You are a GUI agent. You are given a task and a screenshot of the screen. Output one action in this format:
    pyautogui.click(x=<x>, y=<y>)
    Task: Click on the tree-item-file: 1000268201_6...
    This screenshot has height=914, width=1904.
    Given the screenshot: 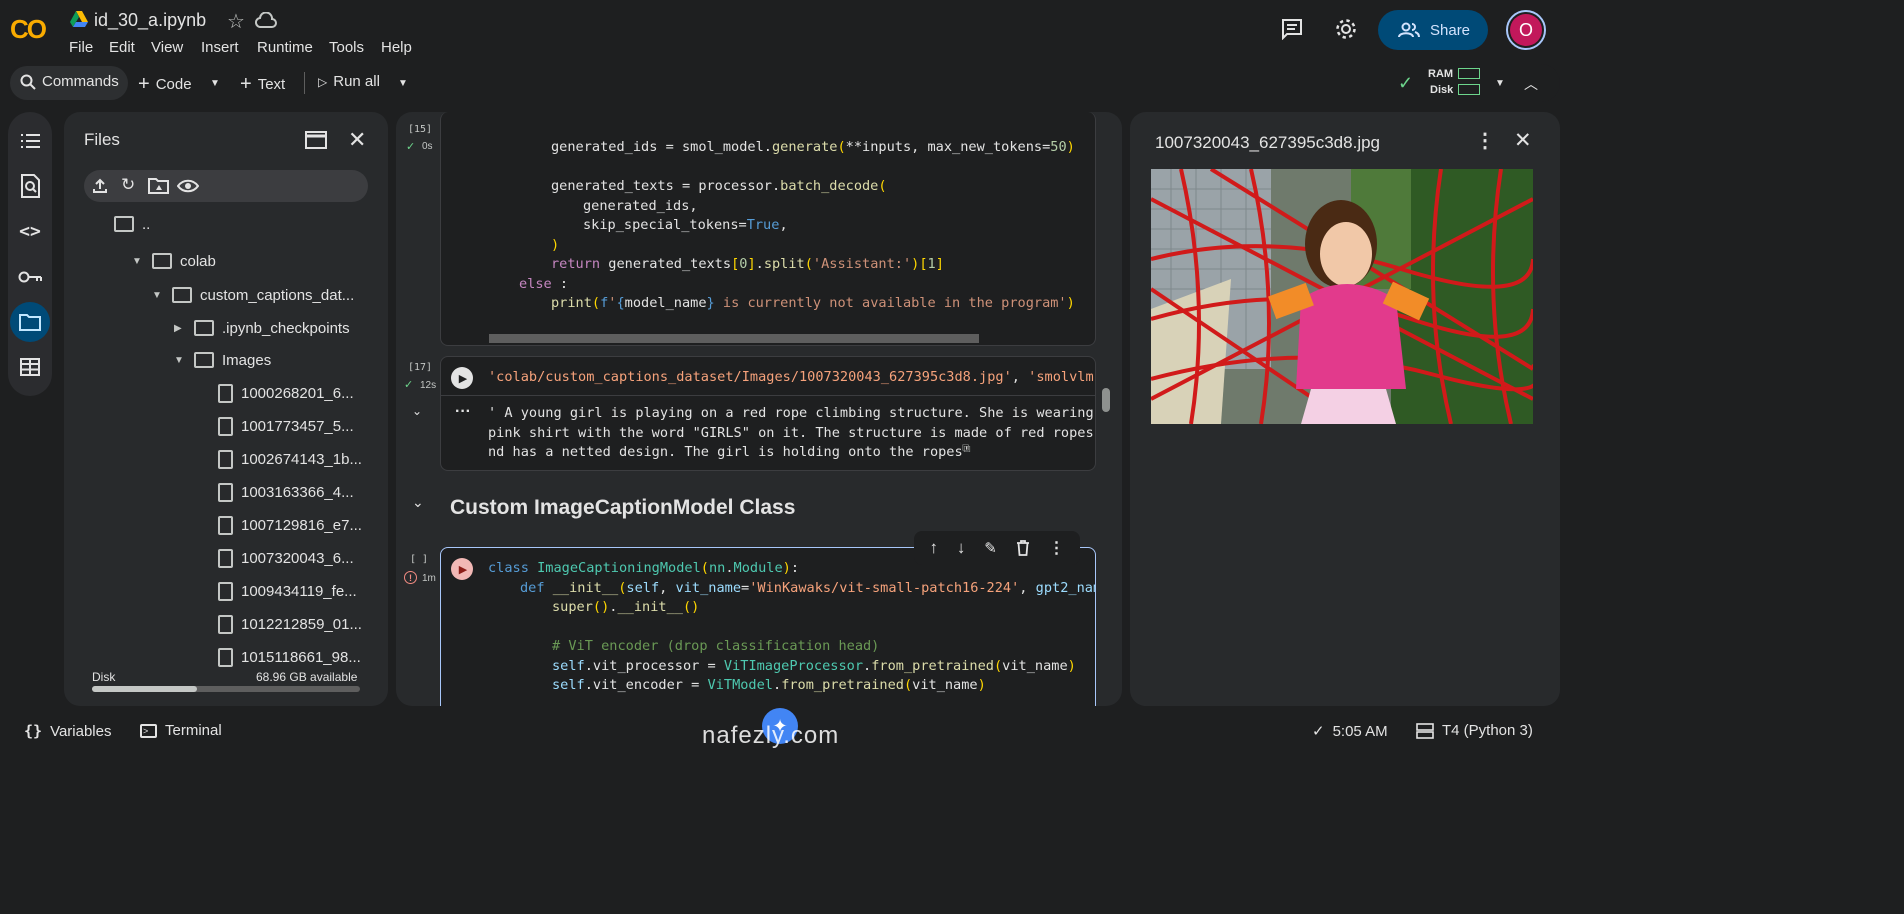 What is the action you would take?
    pyautogui.click(x=286, y=393)
    